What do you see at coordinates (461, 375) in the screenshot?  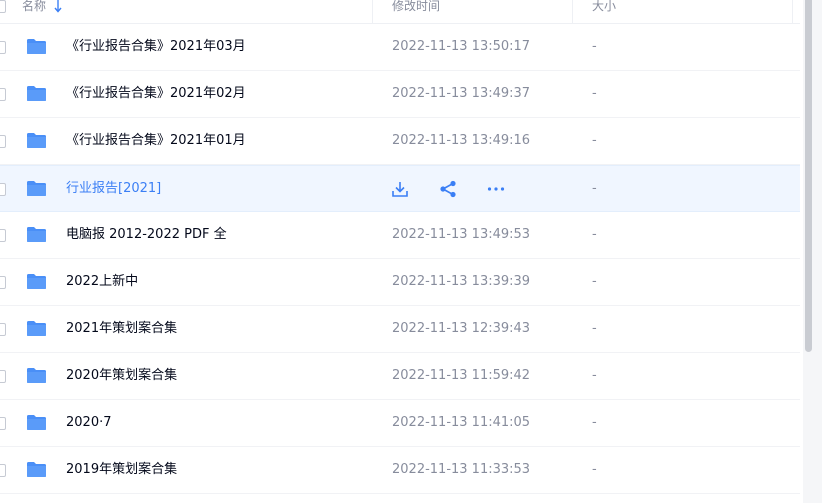 I see `file-modified-time: 2022-11-13 11:59:42` at bounding box center [461, 375].